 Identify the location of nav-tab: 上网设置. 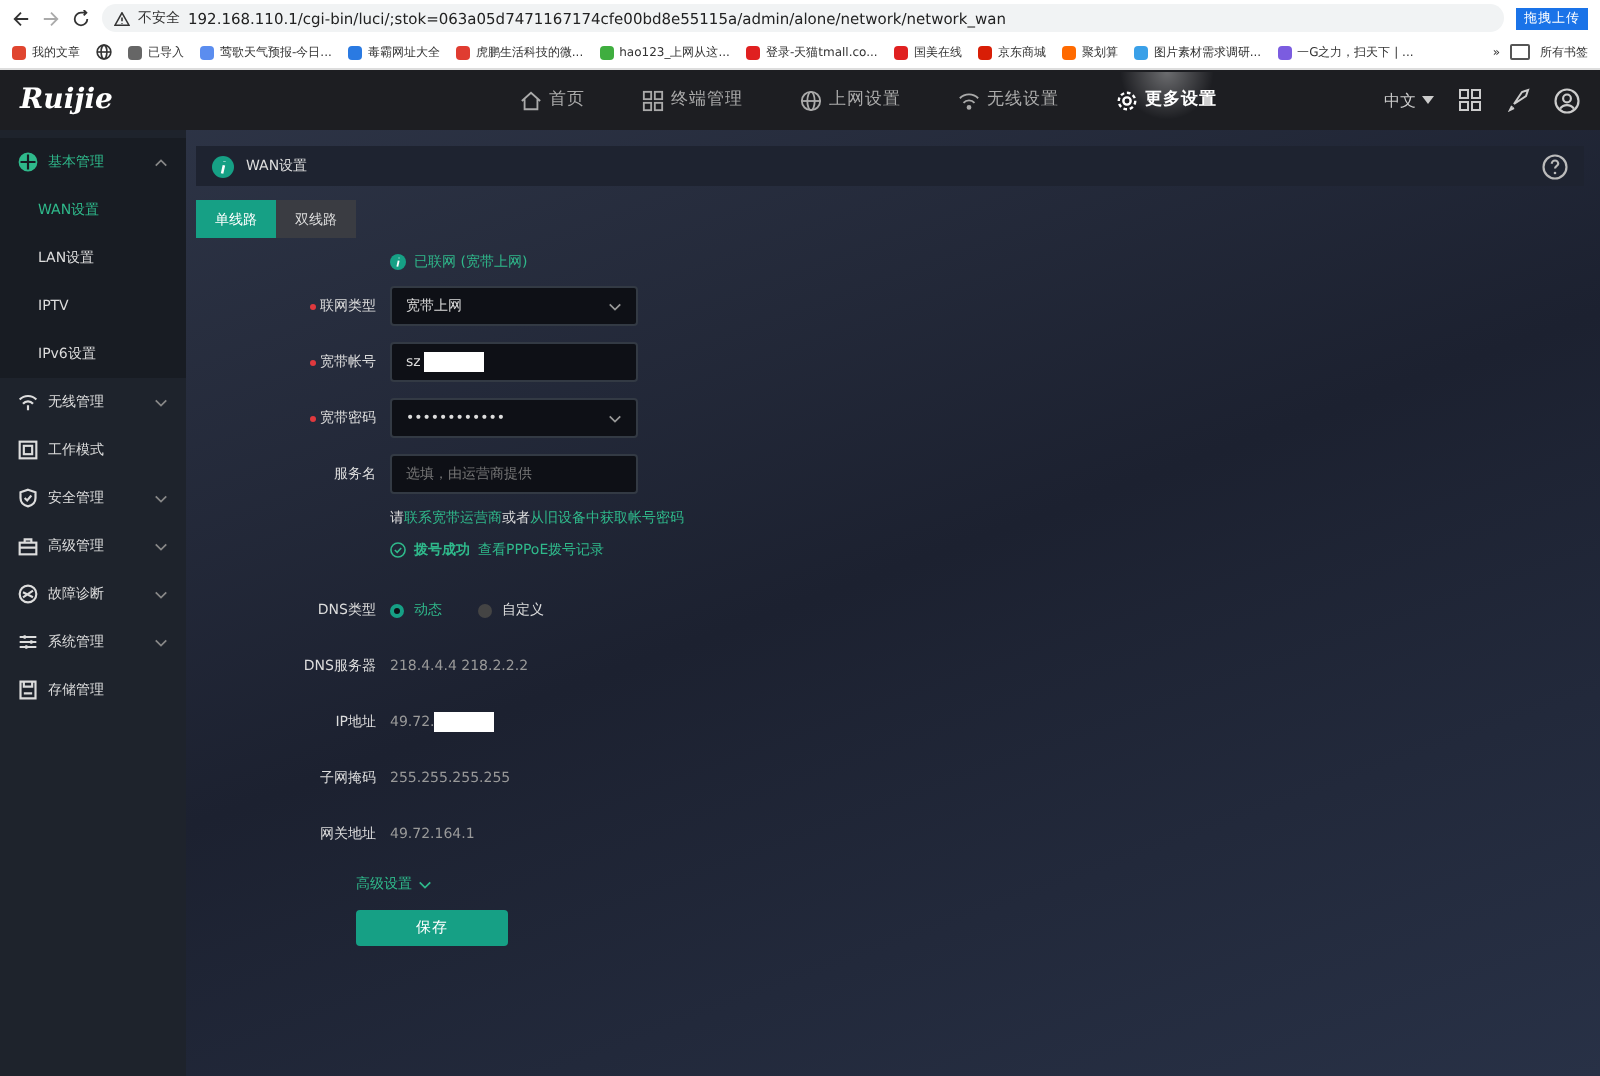
(850, 100).